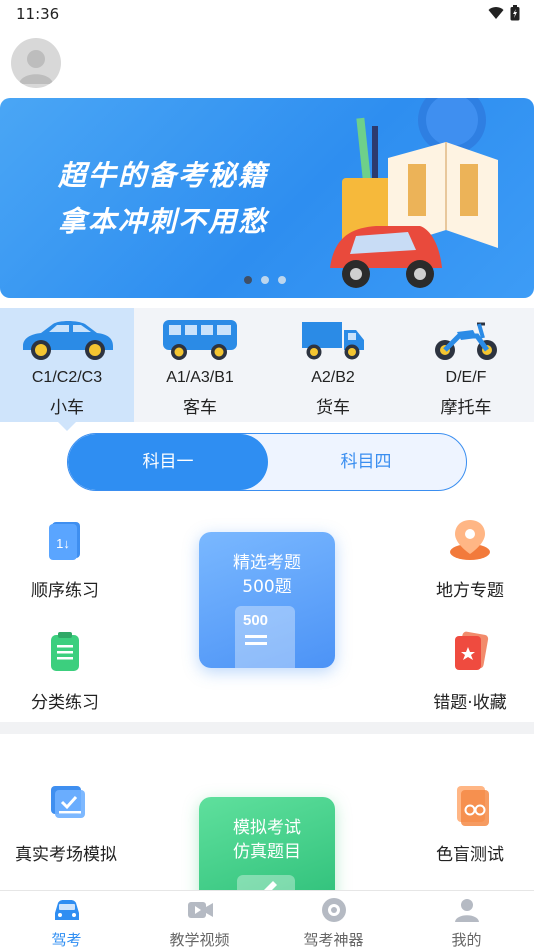 This screenshot has height=950, width=534. I want to click on default-avatar-icon, so click(36, 67).